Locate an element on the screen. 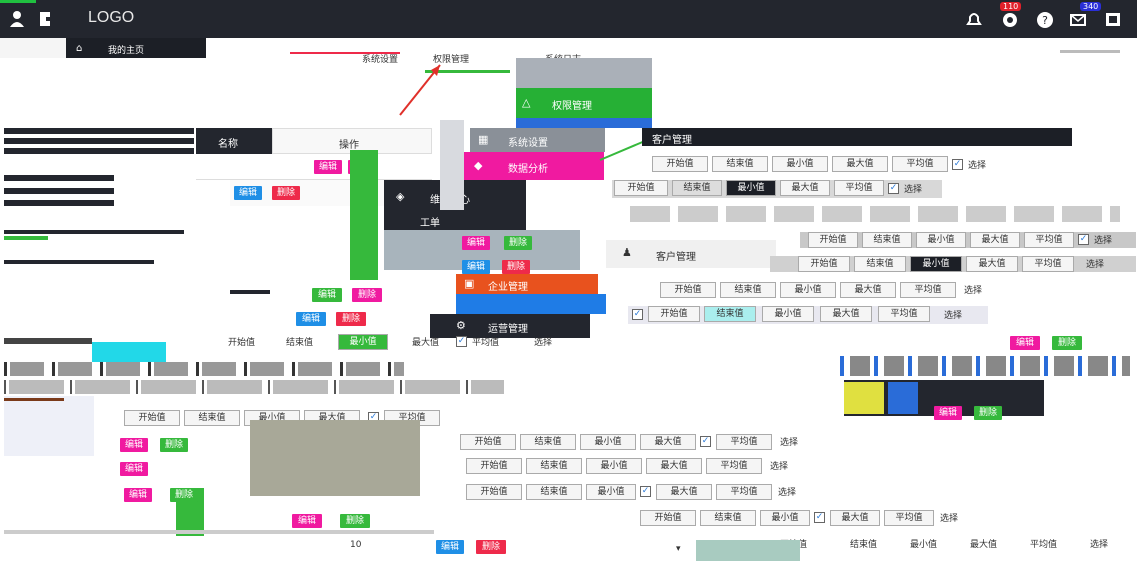  dark-panel: 编辑 删除 is located at coordinates (944, 400).